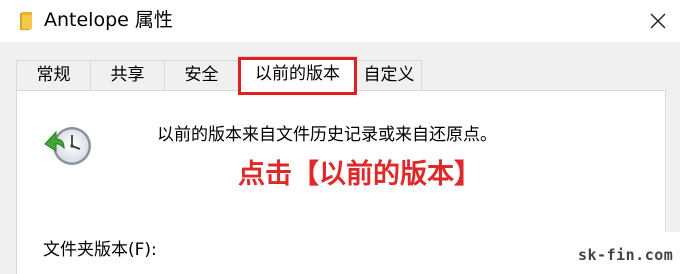 The width and height of the screenshot is (680, 274). What do you see at coordinates (100, 250) in the screenshot?
I see `folder-versions-label: 文件夹版本(F):` at bounding box center [100, 250].